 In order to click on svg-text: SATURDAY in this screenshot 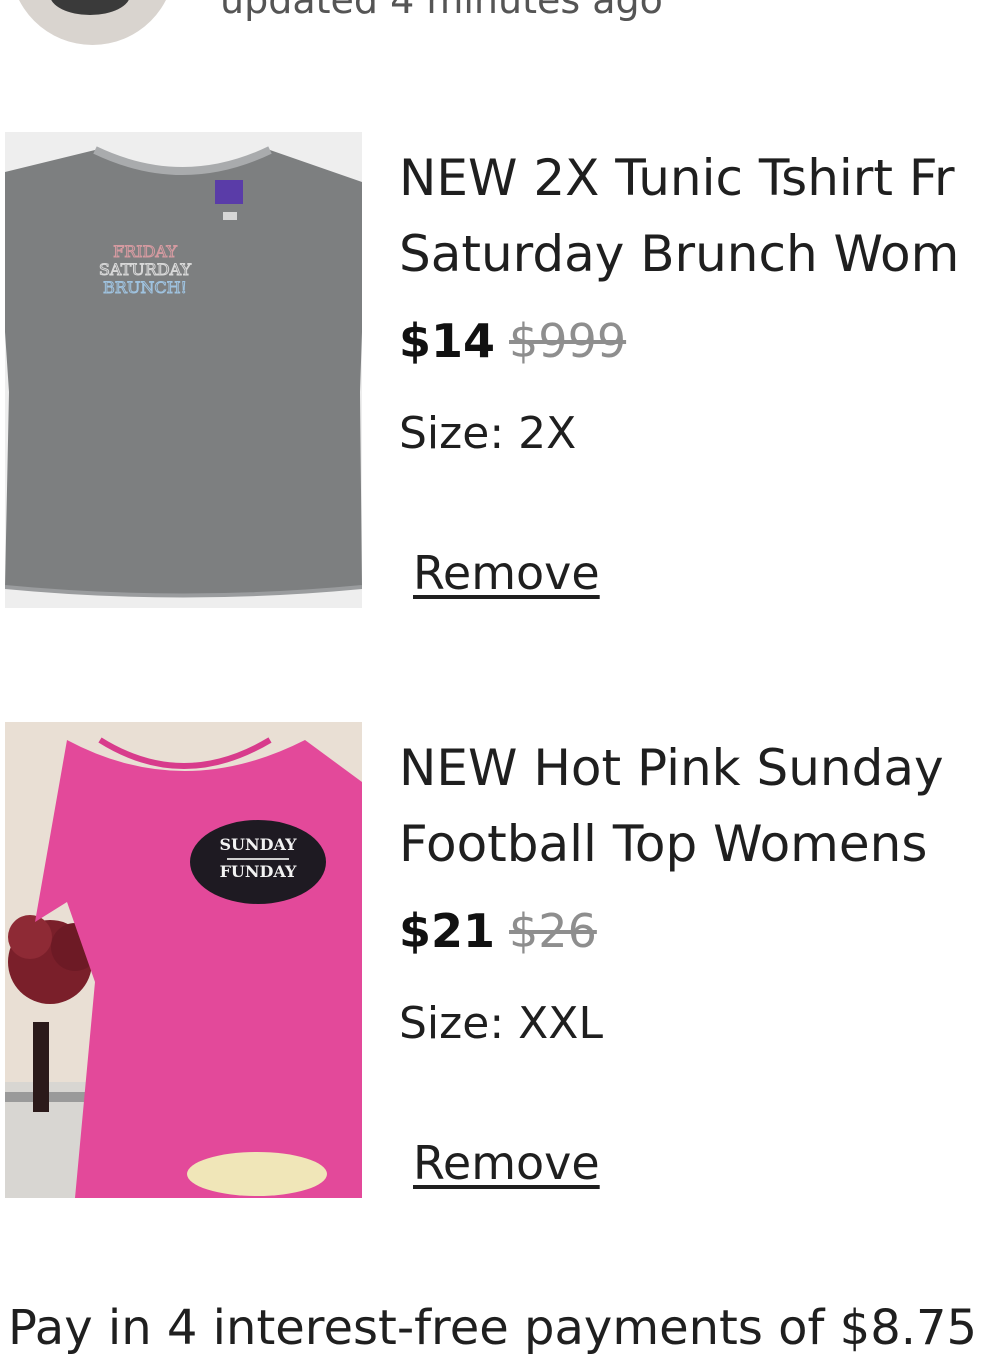, I will do `click(145, 269)`.